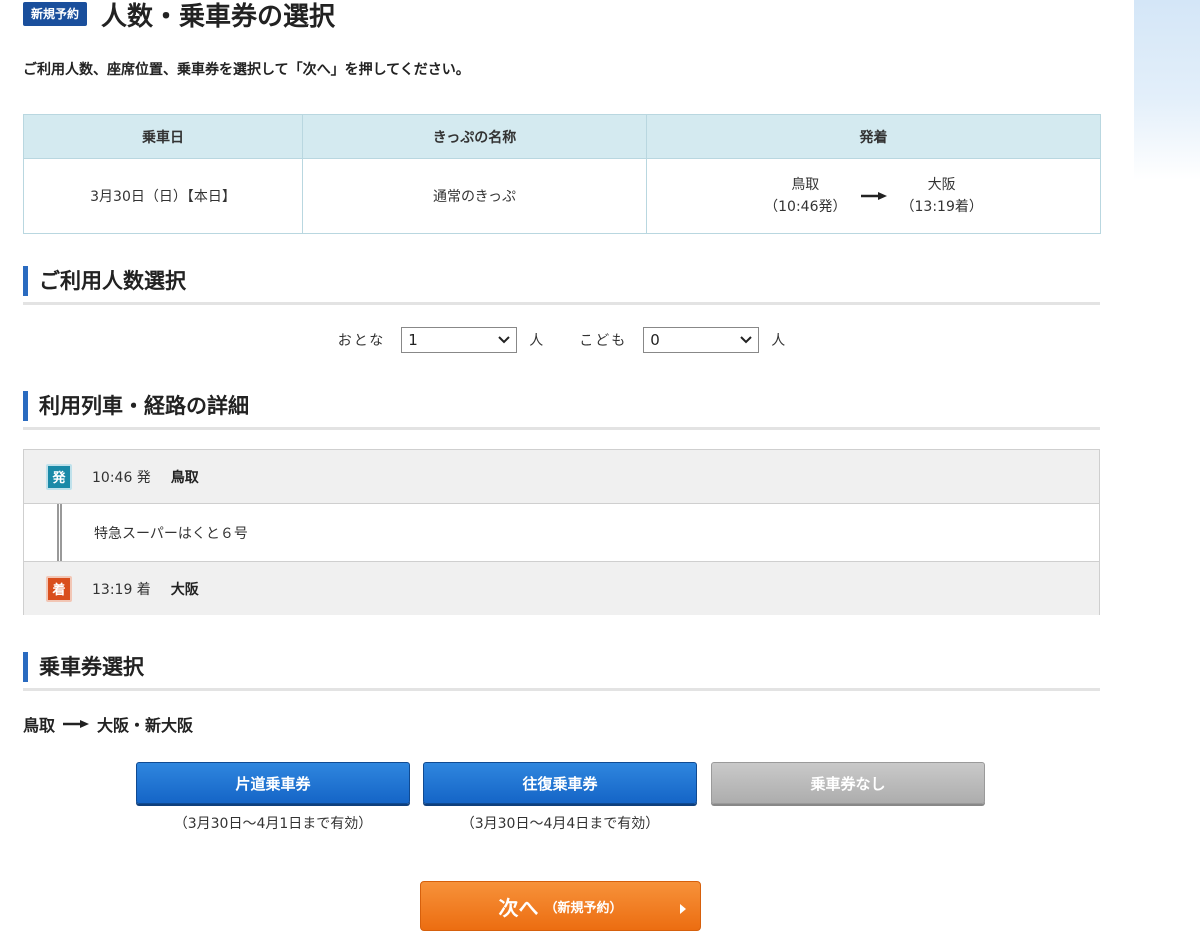 Image resolution: width=1200 pixels, height=931 pixels. What do you see at coordinates (184, 589) in the screenshot?
I see `arrival-station: 大阪` at bounding box center [184, 589].